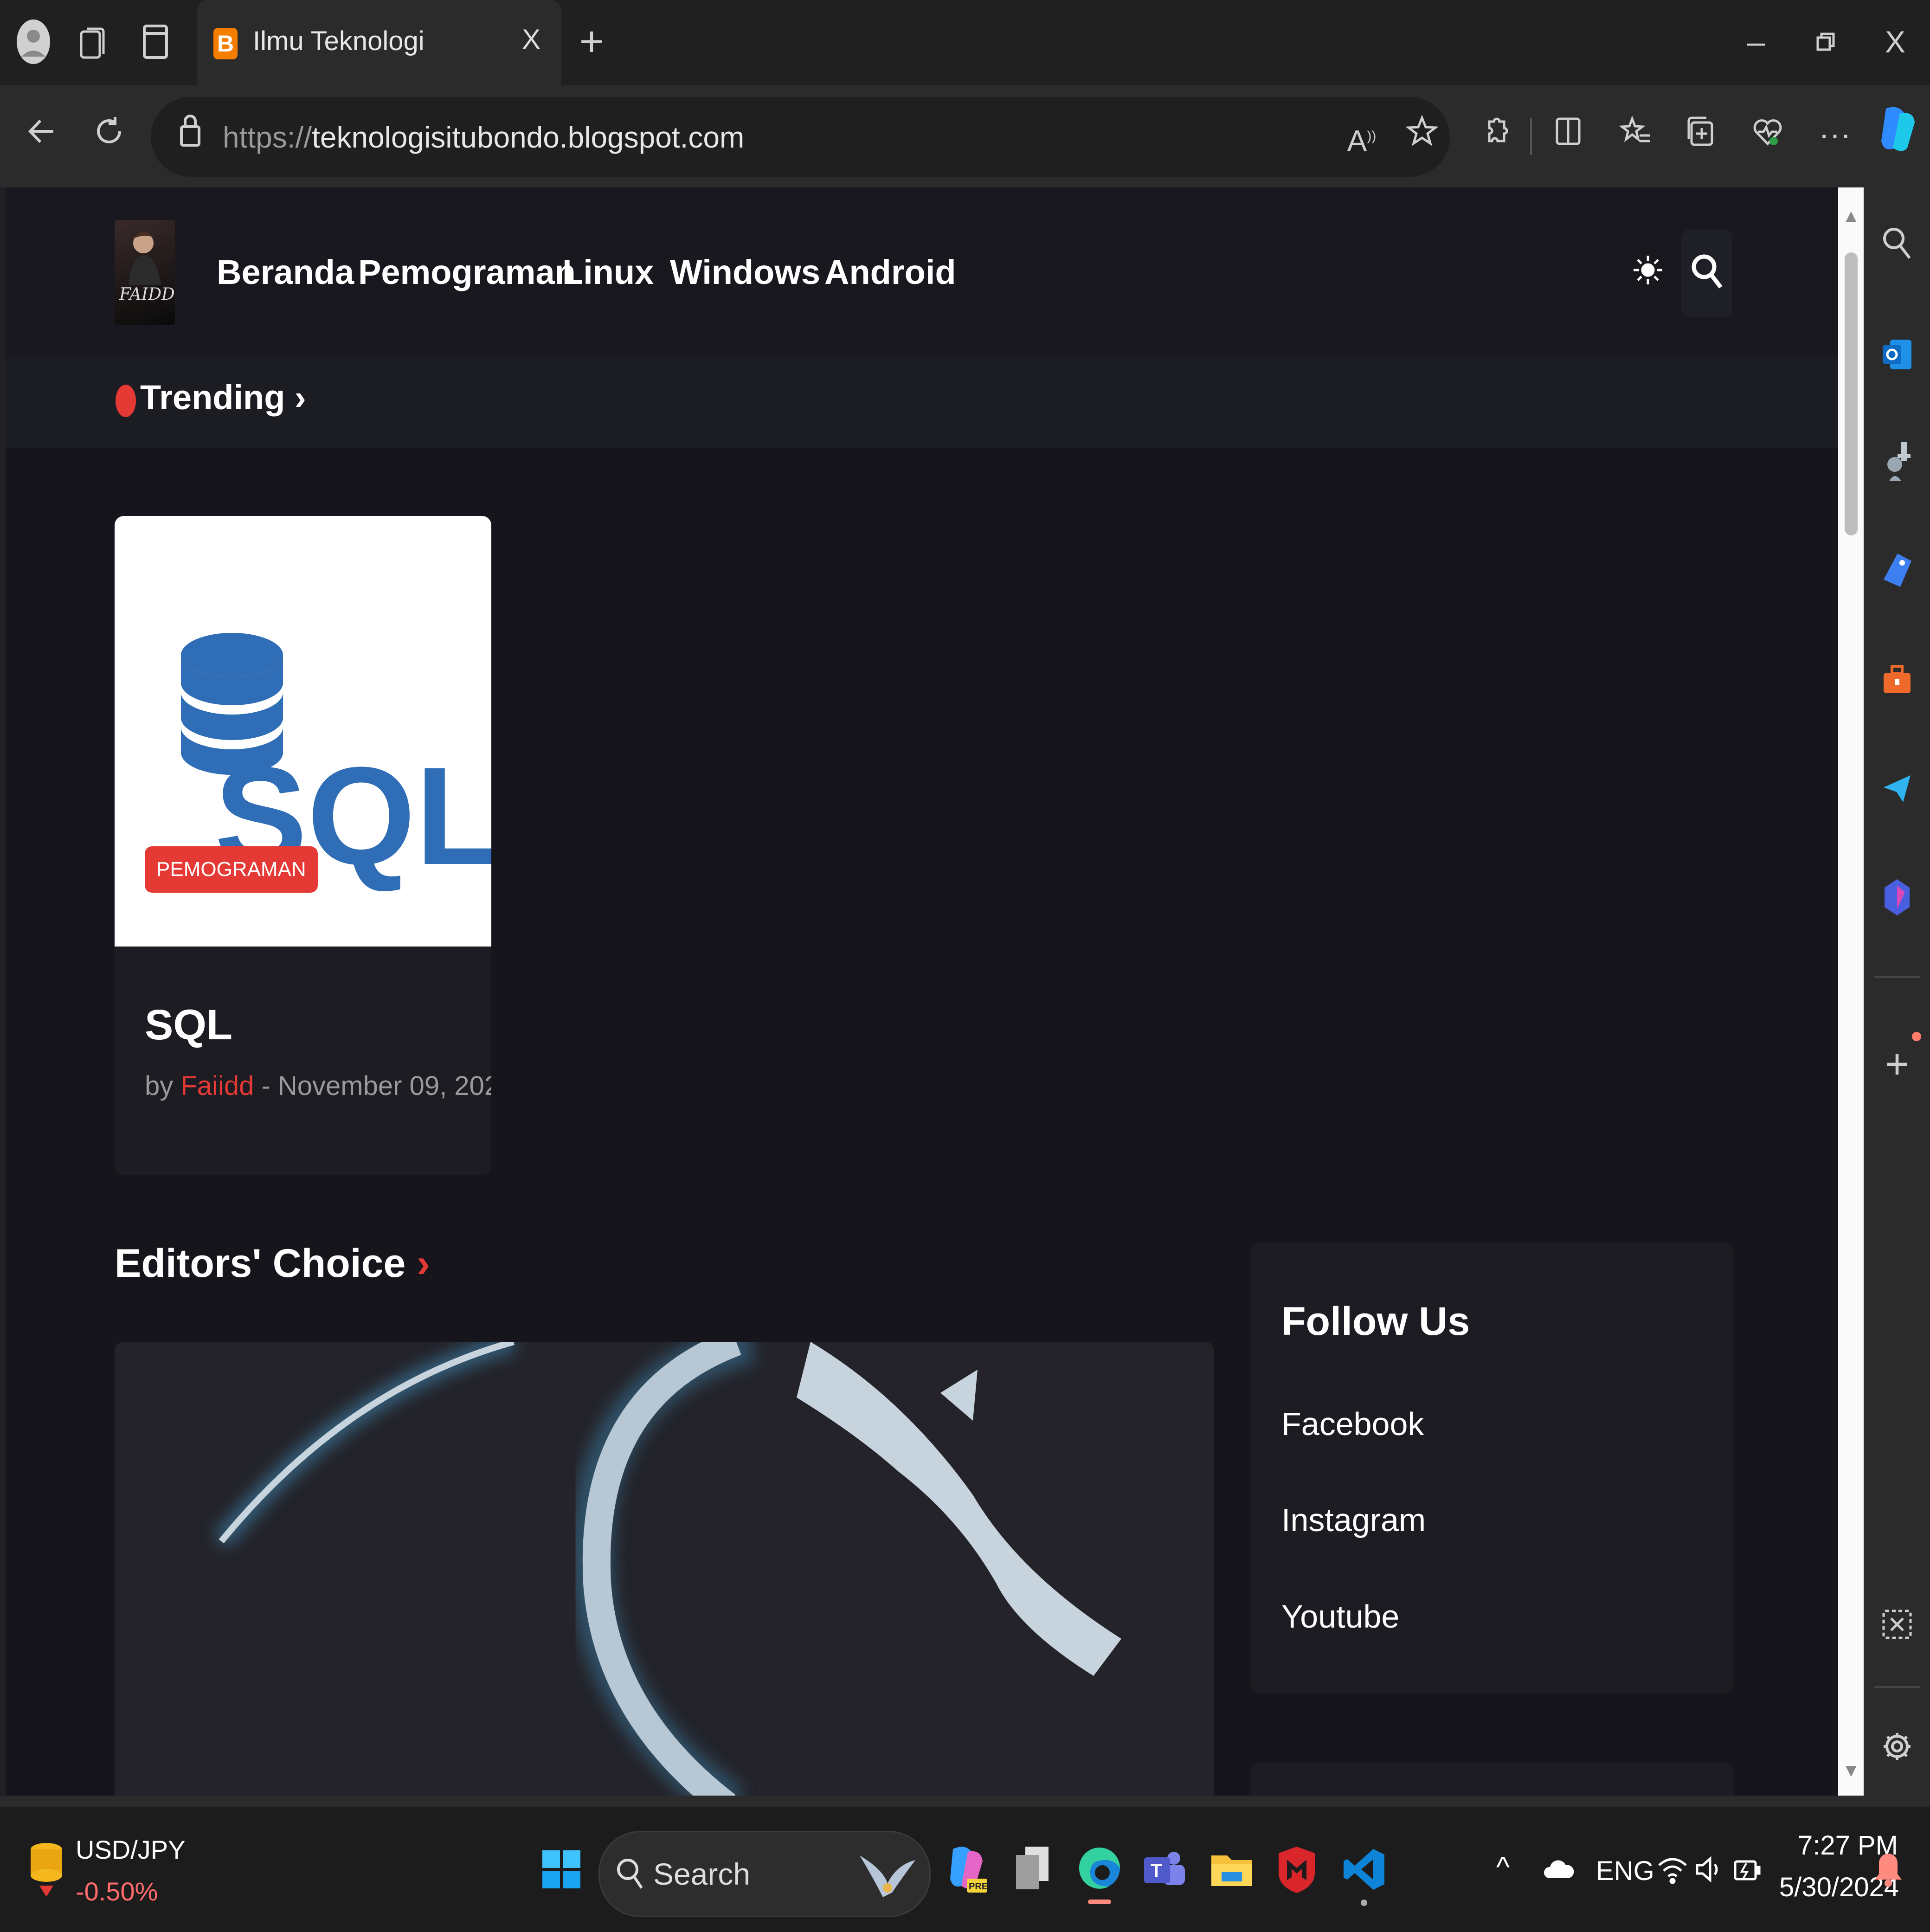 The width and height of the screenshot is (1930, 1932). I want to click on featured-post-image, so click(664, 1569).